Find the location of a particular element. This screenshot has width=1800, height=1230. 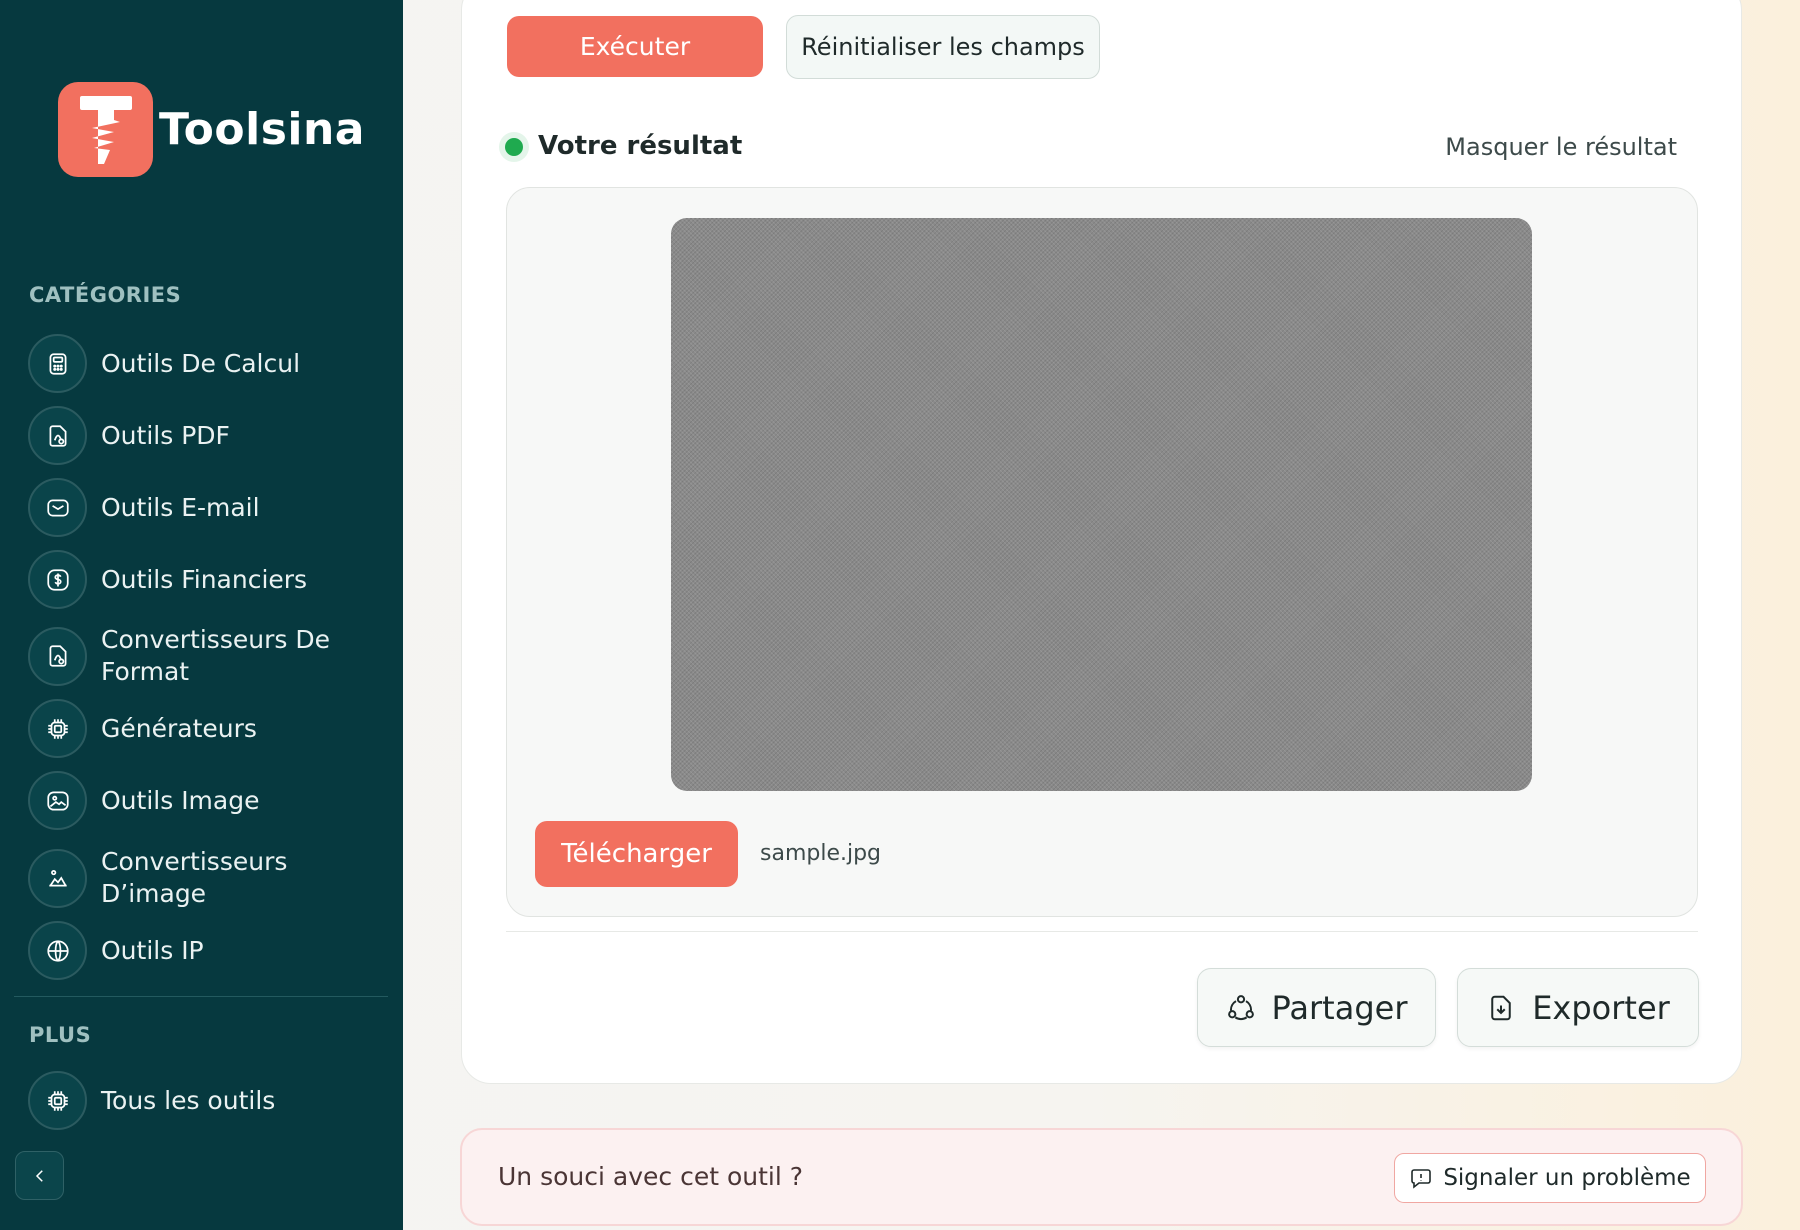

sidebar-item-calcul: Outils De Calcul is located at coordinates (208, 363).